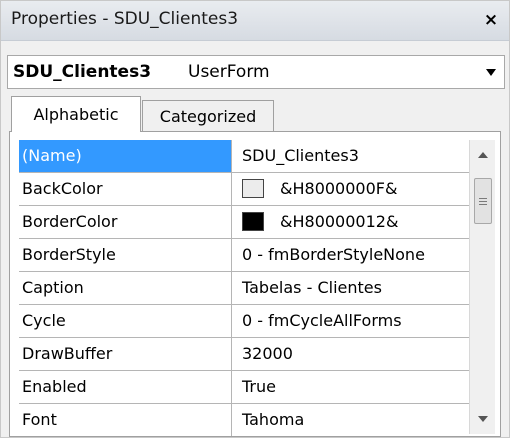 This screenshot has height=438, width=510. What do you see at coordinates (125, 255) in the screenshot?
I see `property-name: BorderStyle` at bounding box center [125, 255].